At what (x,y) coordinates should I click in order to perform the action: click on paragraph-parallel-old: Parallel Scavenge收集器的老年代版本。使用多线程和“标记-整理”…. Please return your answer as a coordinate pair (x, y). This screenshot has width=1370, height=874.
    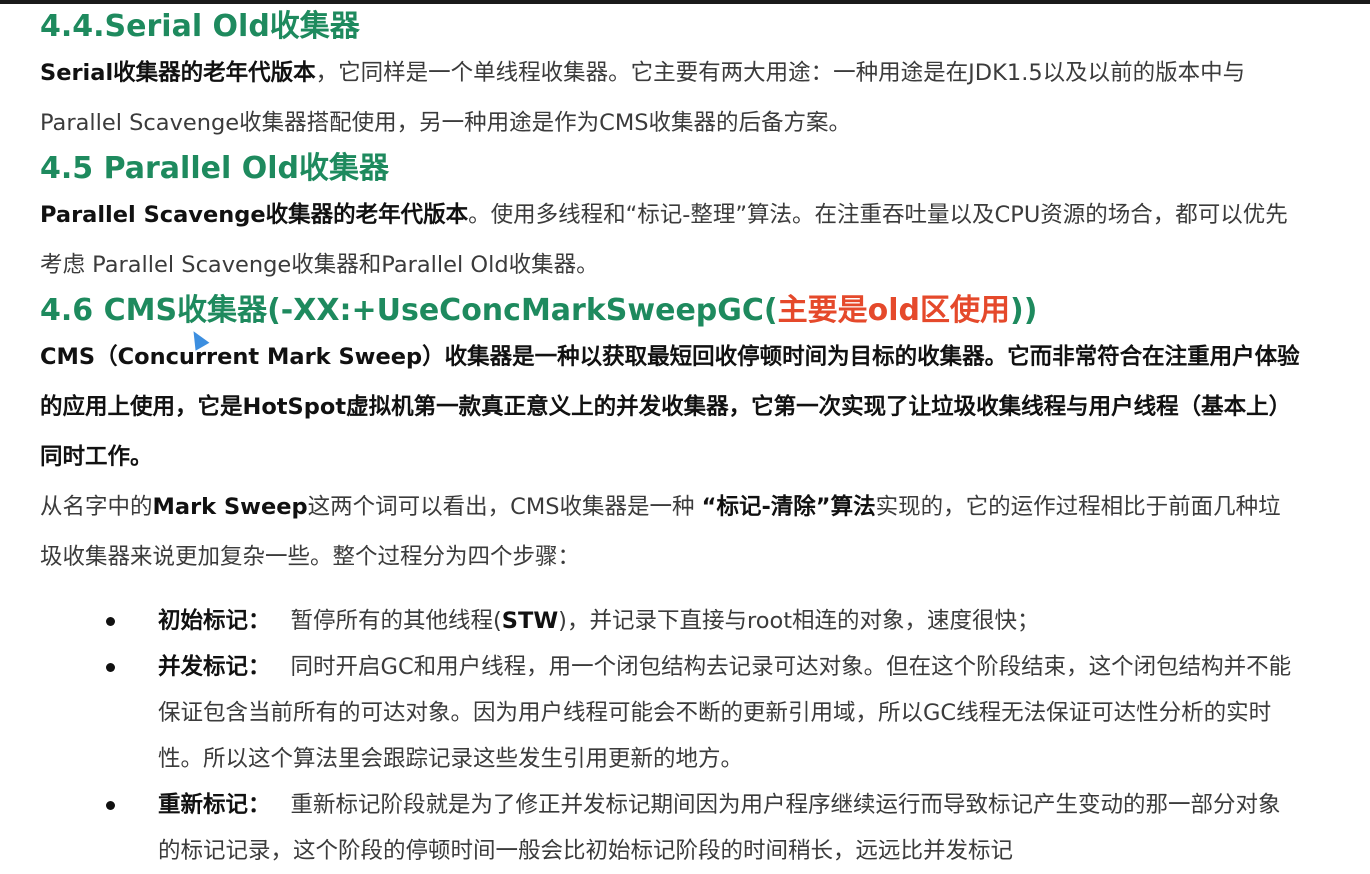
    Looking at the image, I should click on (670, 240).